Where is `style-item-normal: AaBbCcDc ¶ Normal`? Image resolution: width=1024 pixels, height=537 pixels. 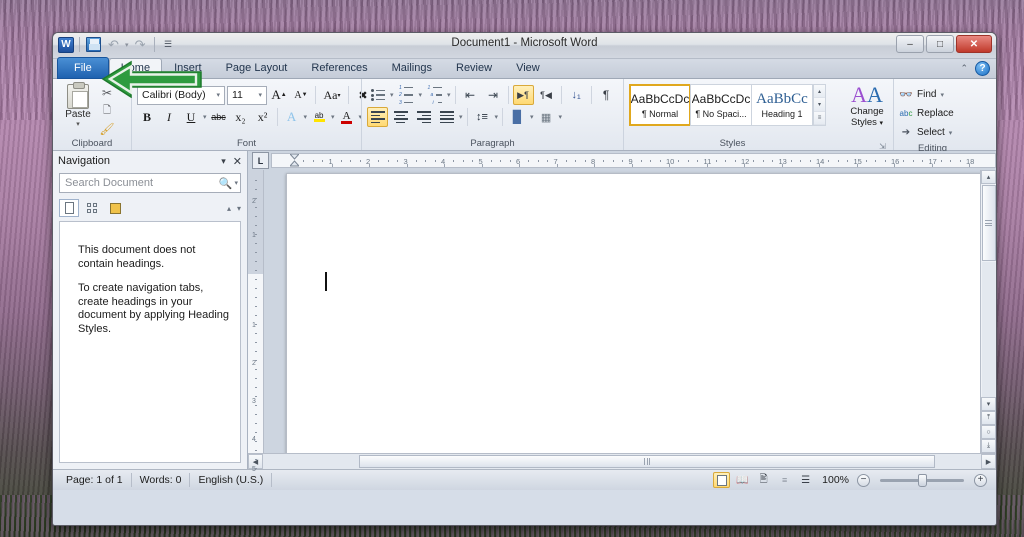
style-item-normal: AaBbCcDc ¶ Normal is located at coordinates (660, 105).